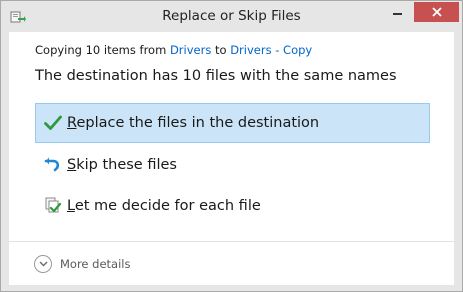 The height and width of the screenshot is (292, 463). What do you see at coordinates (126, 165) in the screenshot?
I see `skip-label-rest: kip these files` at bounding box center [126, 165].